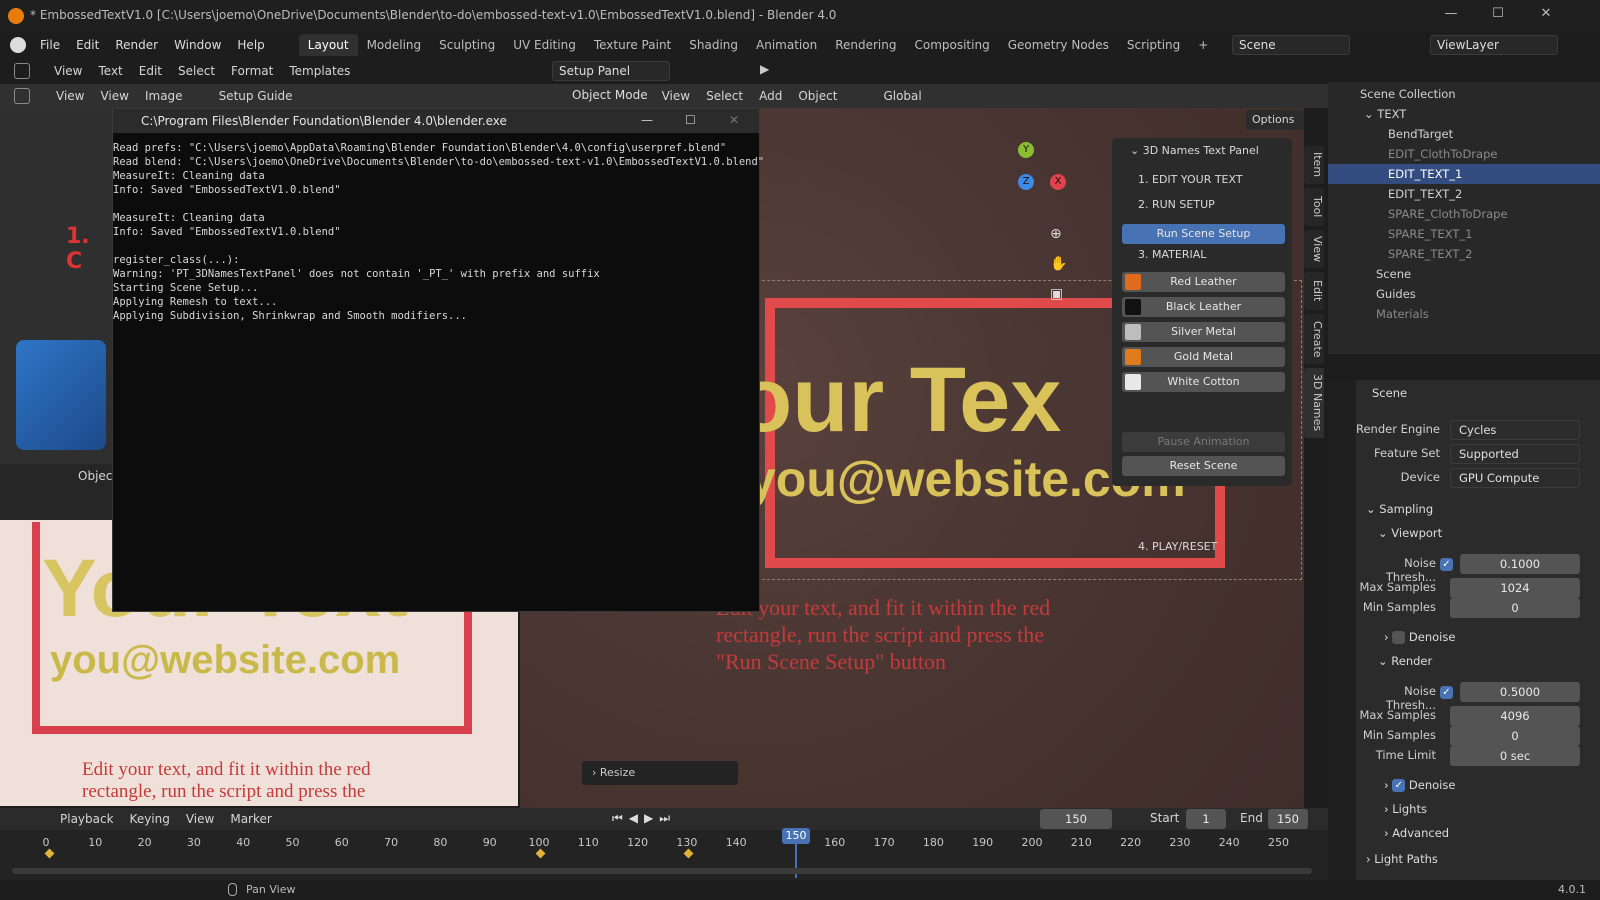 The image size is (1600, 900). I want to click on image-menu-view-2: View, so click(114, 96).